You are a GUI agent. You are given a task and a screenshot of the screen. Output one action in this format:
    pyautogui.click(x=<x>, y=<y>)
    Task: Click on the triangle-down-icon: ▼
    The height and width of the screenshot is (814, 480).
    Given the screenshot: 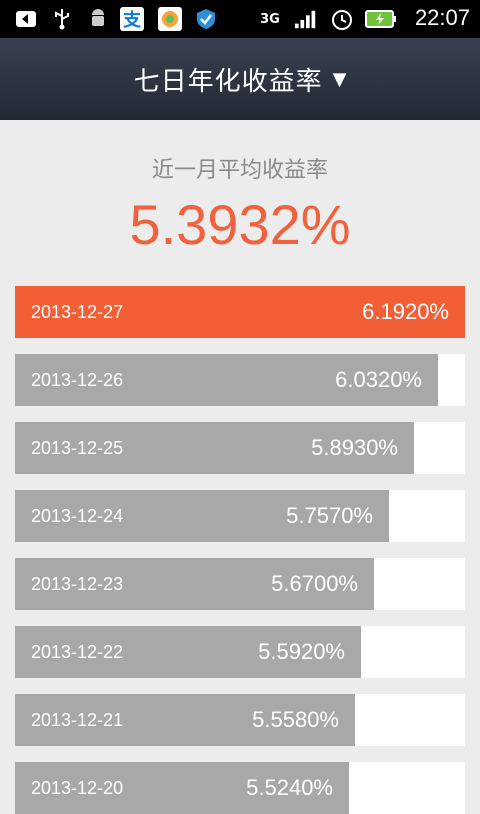 What is the action you would take?
    pyautogui.click(x=340, y=79)
    